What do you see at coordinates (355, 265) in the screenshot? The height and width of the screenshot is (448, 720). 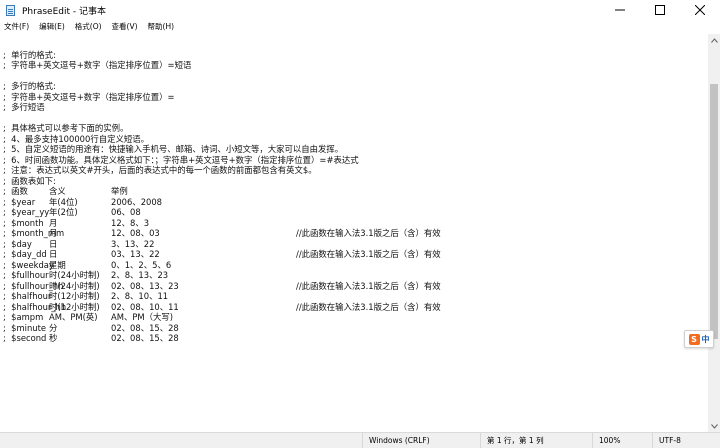 I see `text-line: ; $weekday 星期 0、1、2、5、6` at bounding box center [355, 265].